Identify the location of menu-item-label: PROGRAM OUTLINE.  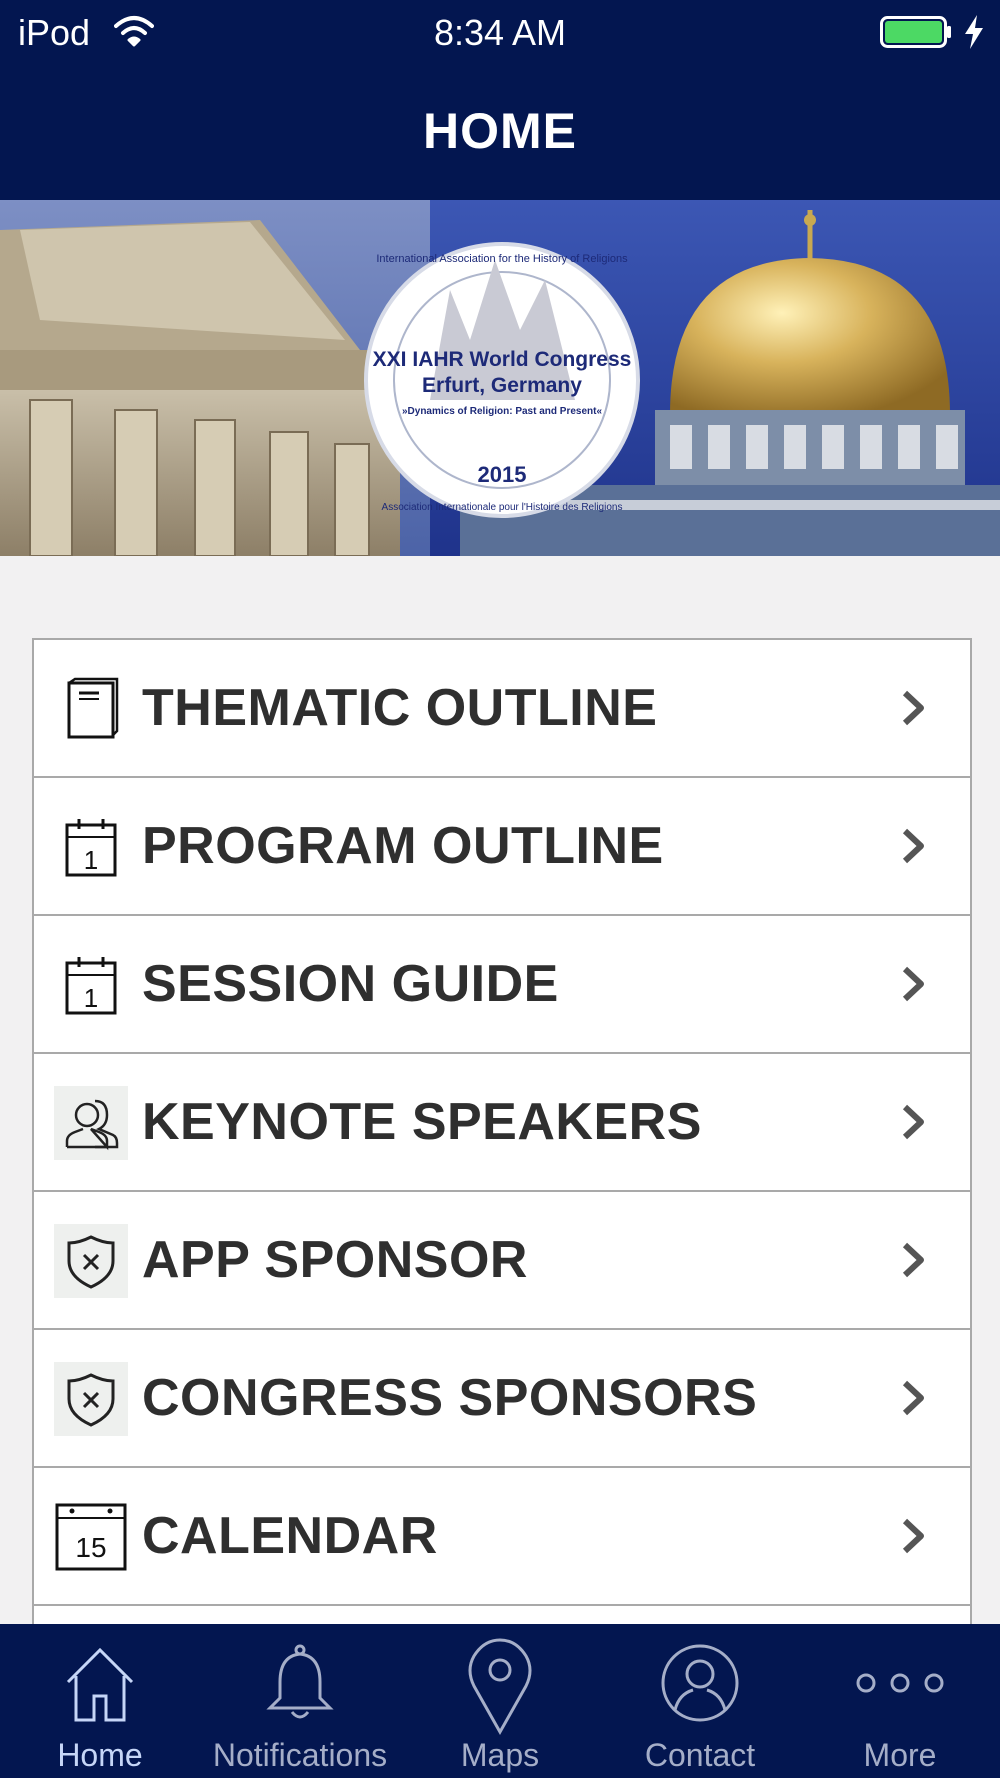
(403, 846).